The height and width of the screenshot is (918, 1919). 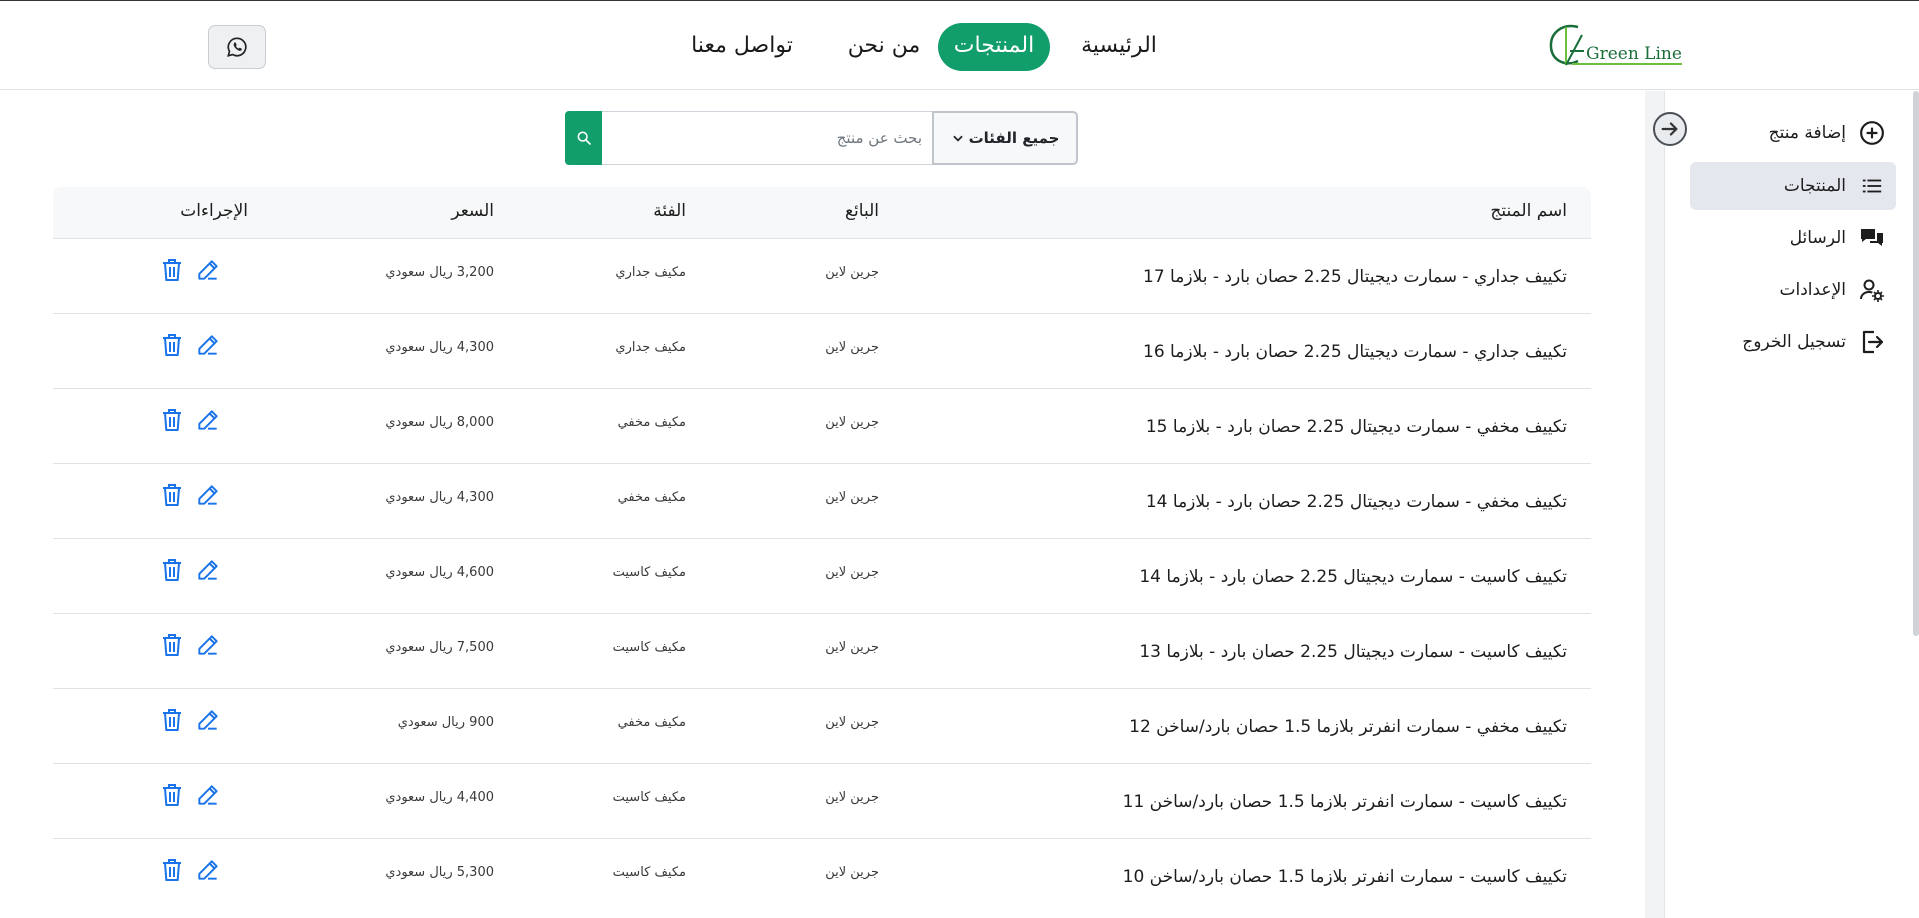 I want to click on whatsapp-button, so click(x=237, y=47).